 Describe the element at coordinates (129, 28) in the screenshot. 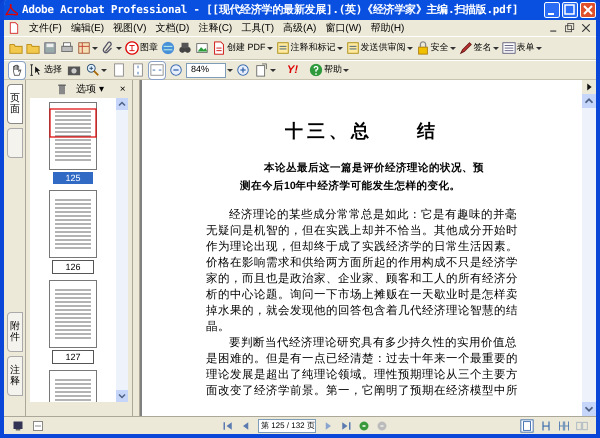

I see `menu-item: 视图(V)` at that location.